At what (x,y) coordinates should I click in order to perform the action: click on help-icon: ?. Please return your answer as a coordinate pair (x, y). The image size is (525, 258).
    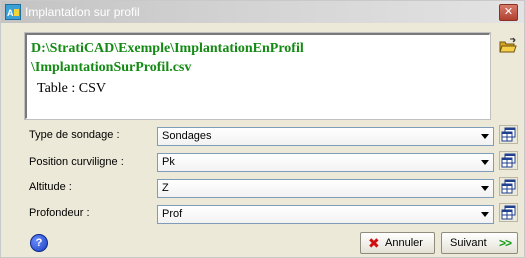
    Looking at the image, I should click on (39, 243).